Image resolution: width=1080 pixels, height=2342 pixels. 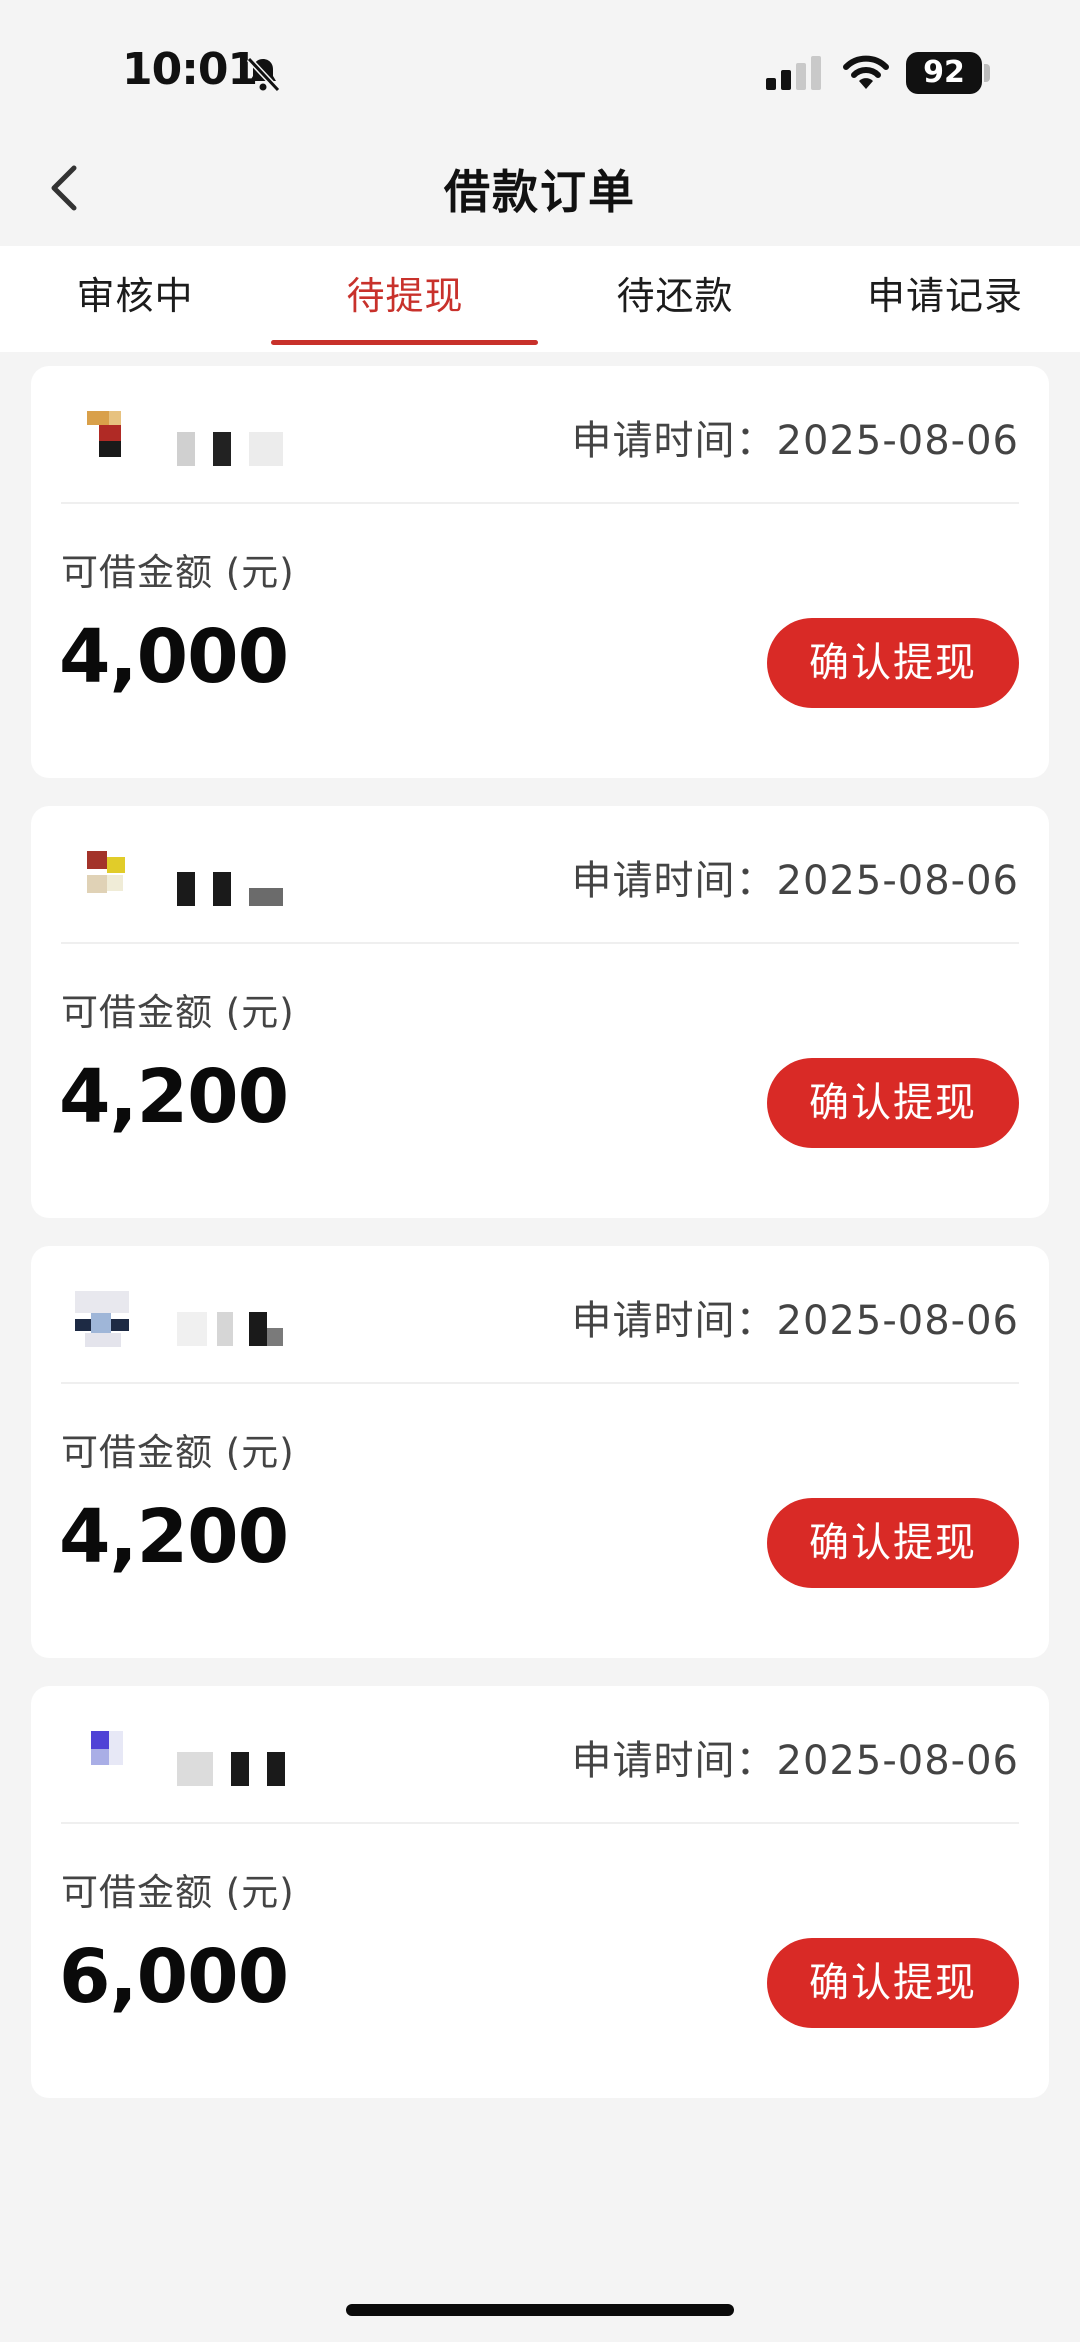 I want to click on status-time: 10:01, so click(x=190, y=69).